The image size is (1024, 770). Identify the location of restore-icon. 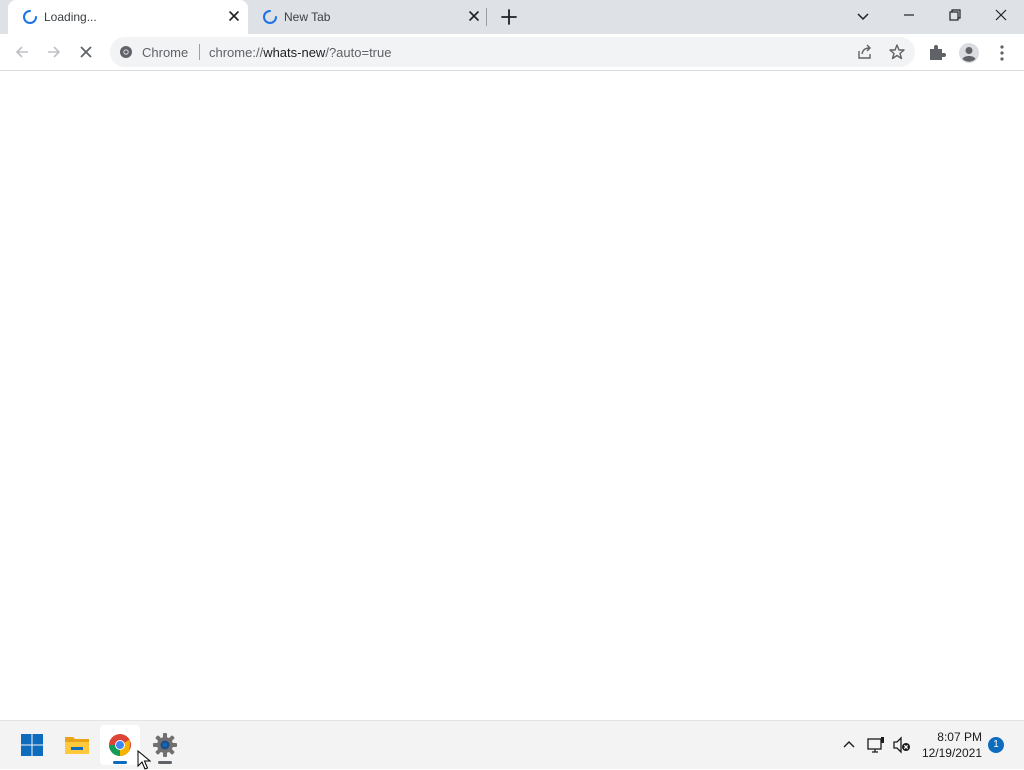
(955, 15).